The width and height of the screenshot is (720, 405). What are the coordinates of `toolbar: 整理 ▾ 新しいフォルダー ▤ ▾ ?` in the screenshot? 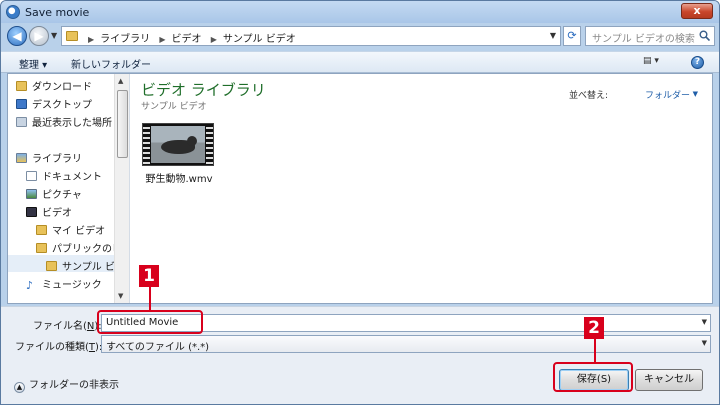 It's located at (360, 62).